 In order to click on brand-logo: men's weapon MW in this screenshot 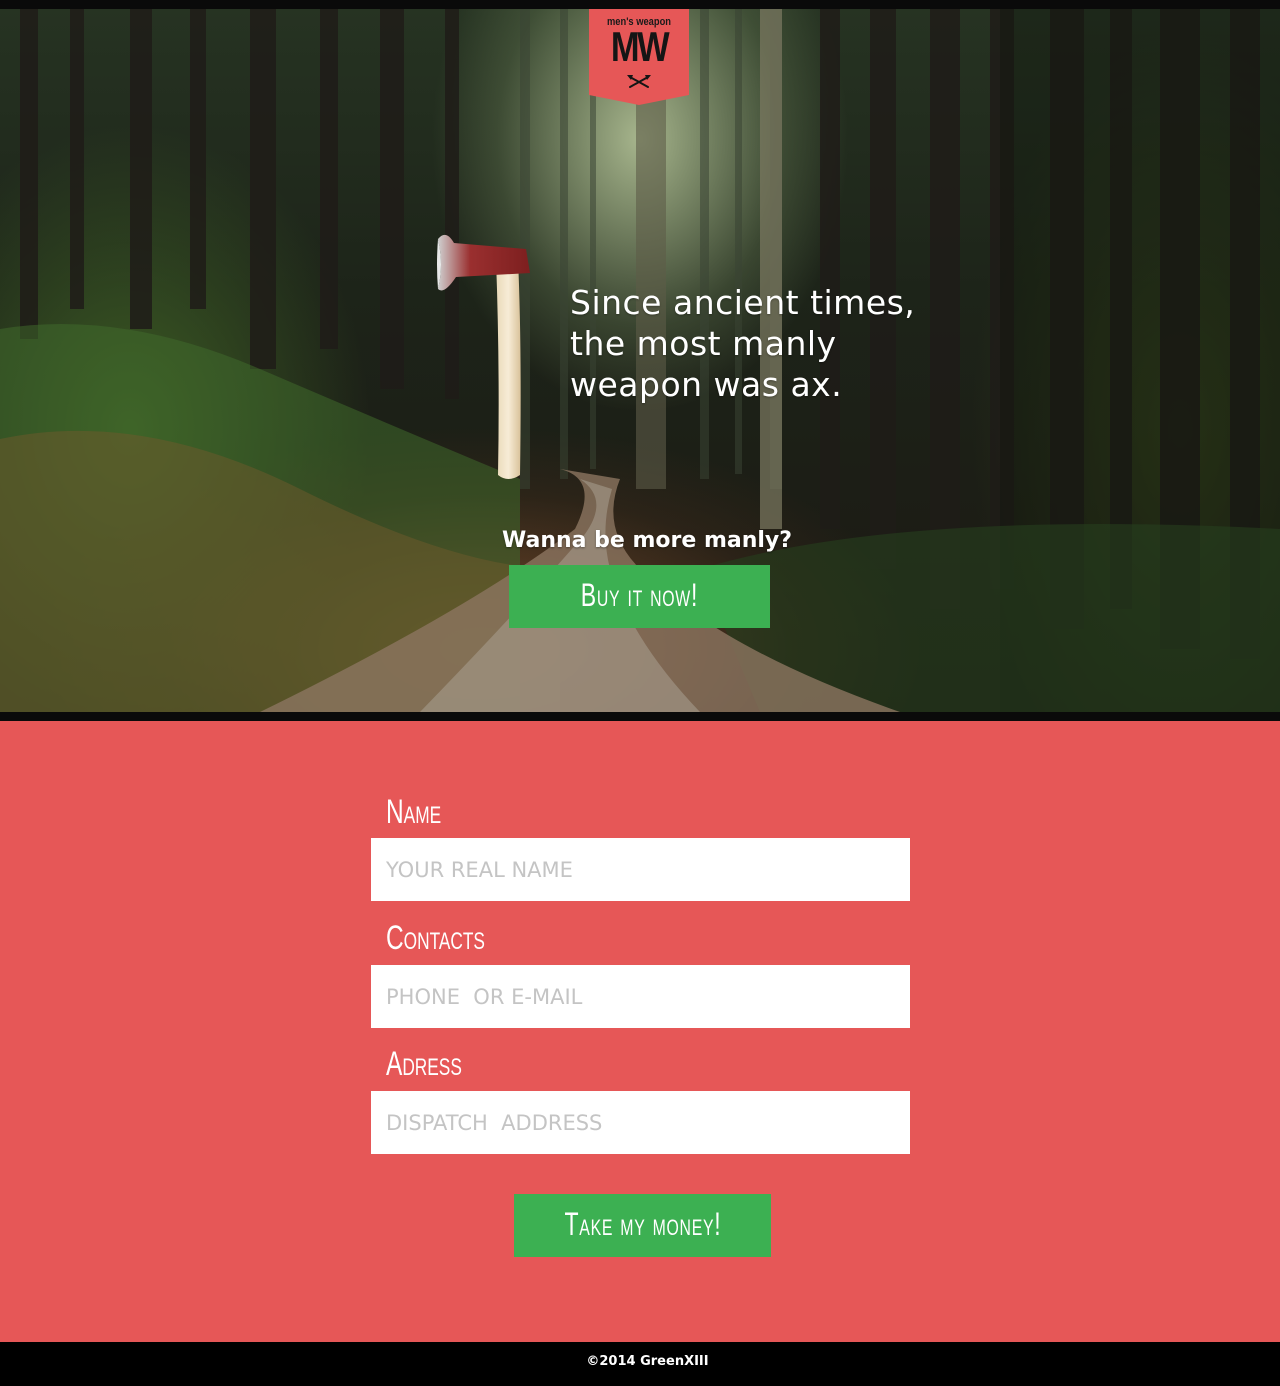, I will do `click(639, 57)`.